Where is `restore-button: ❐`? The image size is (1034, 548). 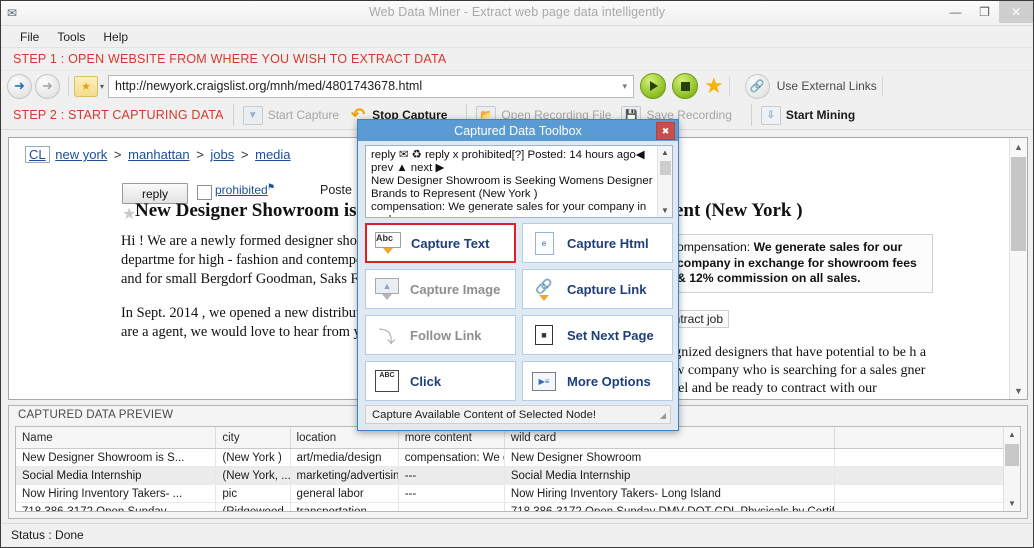 restore-button: ❐ is located at coordinates (984, 12).